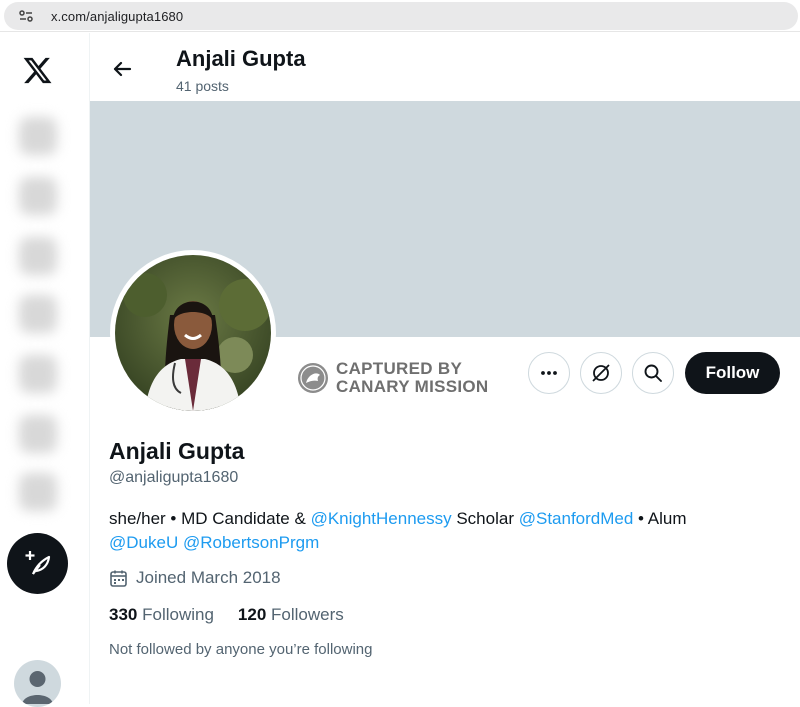 The height and width of the screenshot is (707, 800). I want to click on canary-bird-icon, so click(313, 378).